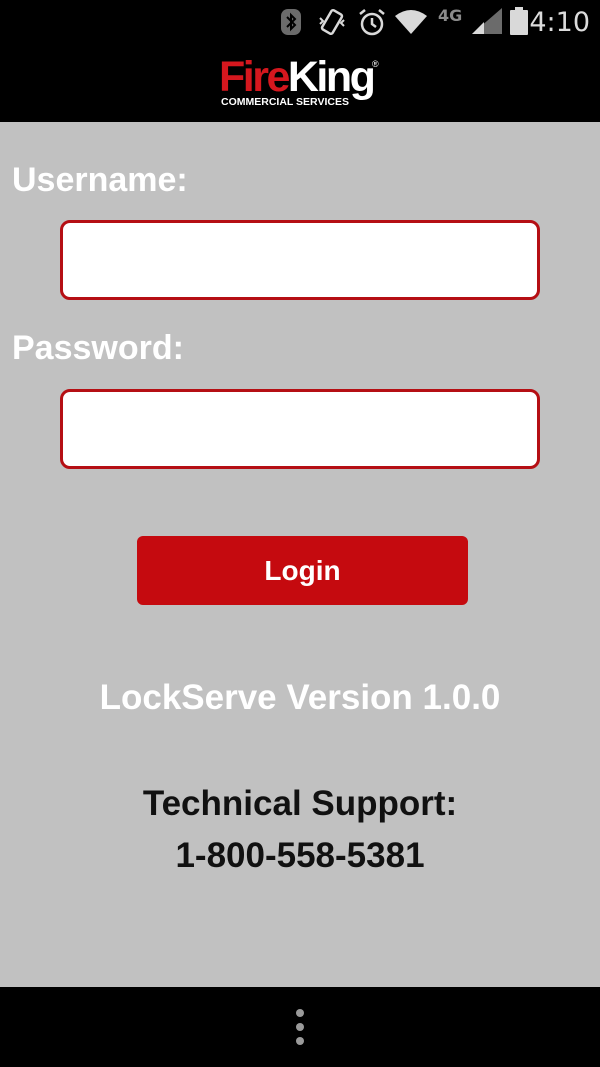 This screenshot has height=1067, width=600. What do you see at coordinates (254, 77) in the screenshot?
I see `logo-fire-text: Fire` at bounding box center [254, 77].